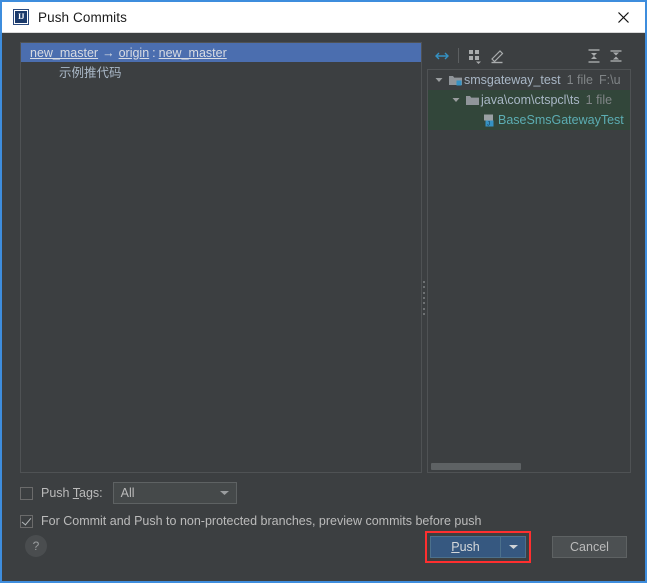 The image size is (647, 583). I want to click on intellij-idea-icon: IJ, so click(21, 17).